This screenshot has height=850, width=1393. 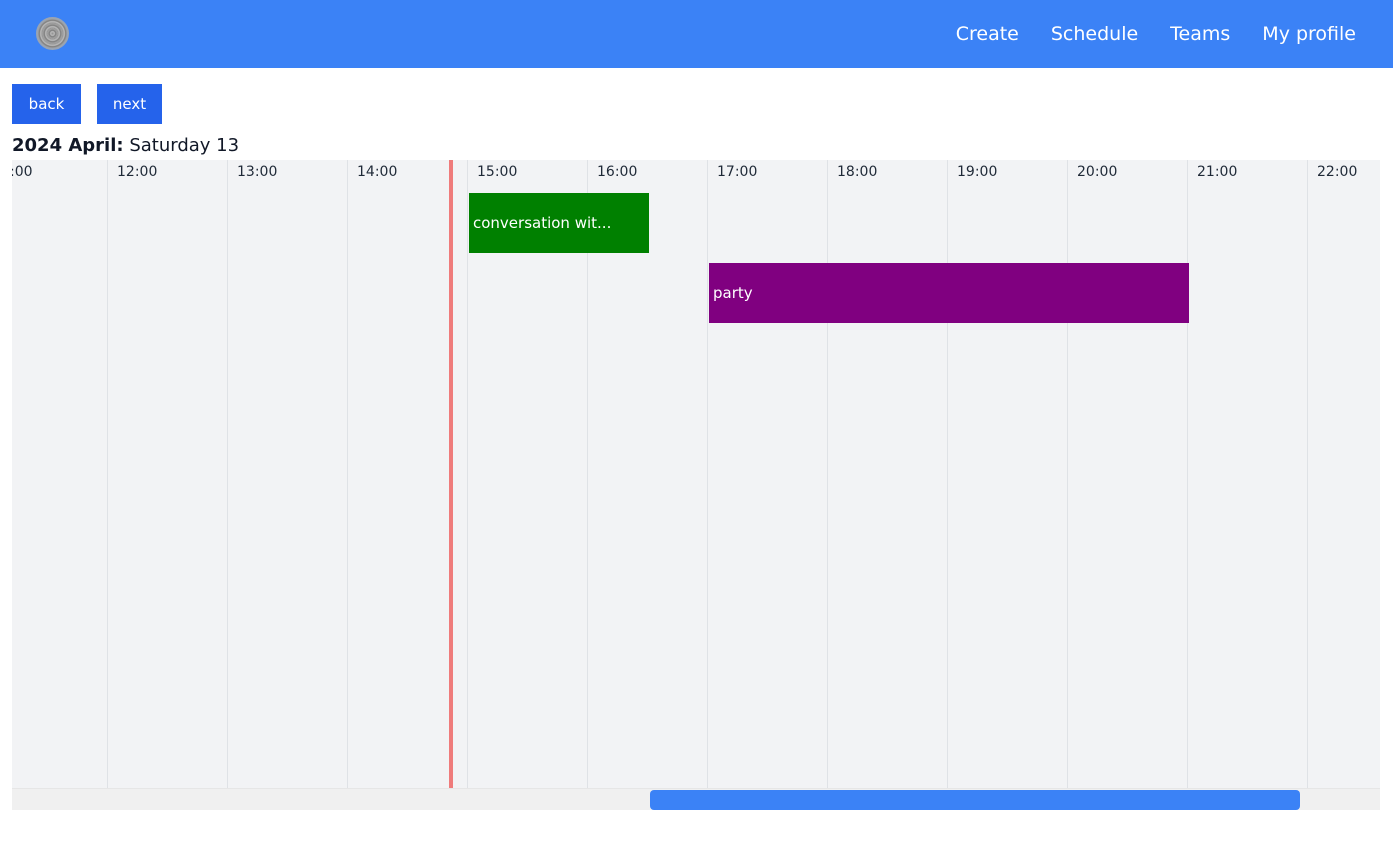 What do you see at coordinates (137, 172) in the screenshot?
I see `hour-label: 12:00` at bounding box center [137, 172].